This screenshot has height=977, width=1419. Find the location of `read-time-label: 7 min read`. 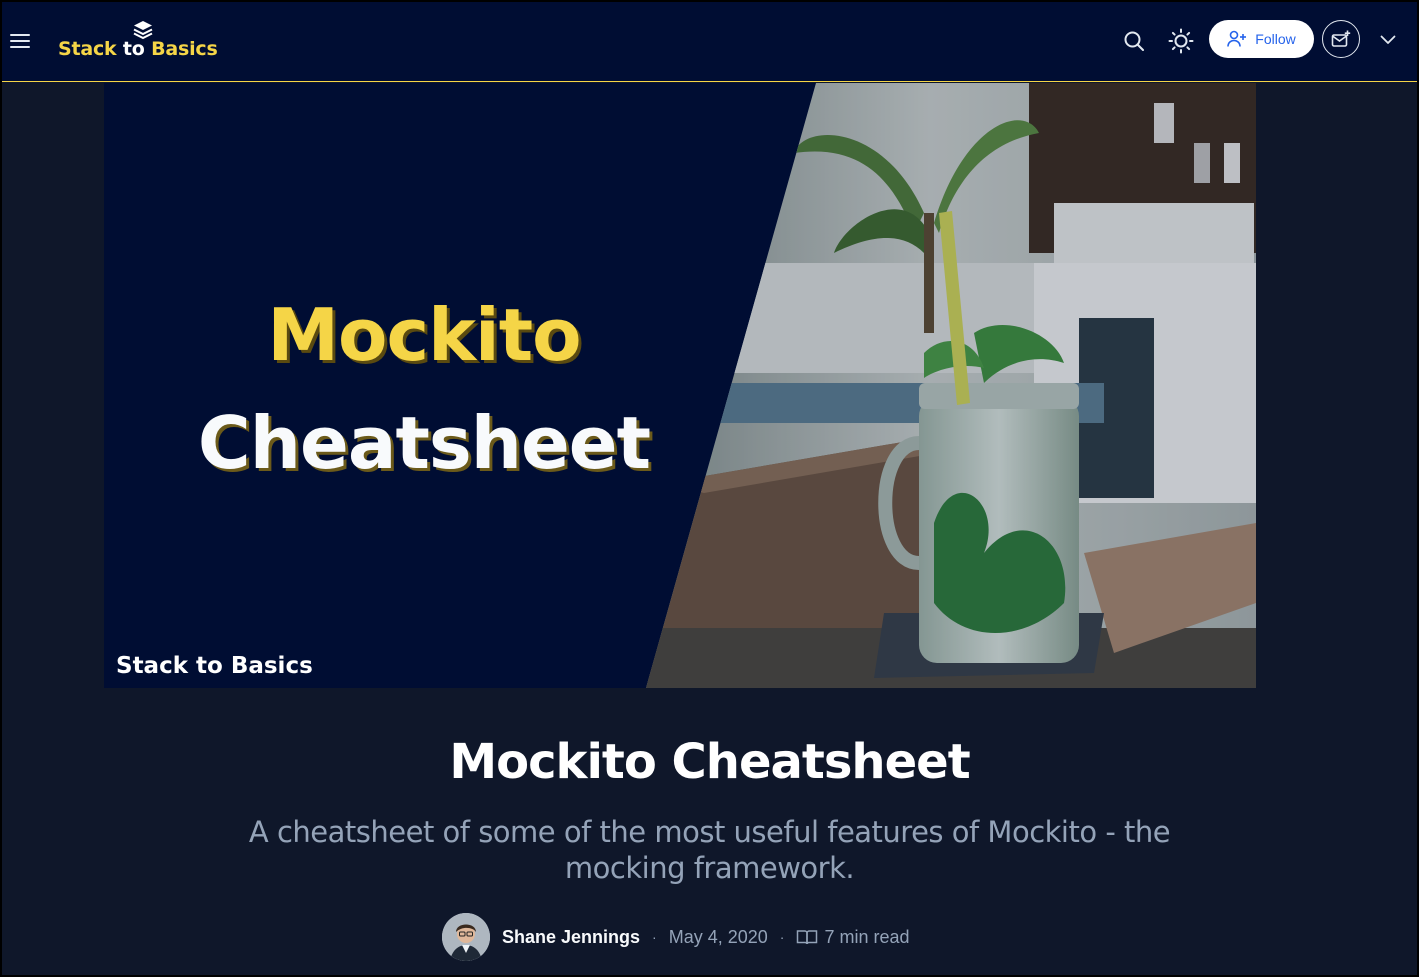

read-time-label: 7 min read is located at coordinates (867, 936).